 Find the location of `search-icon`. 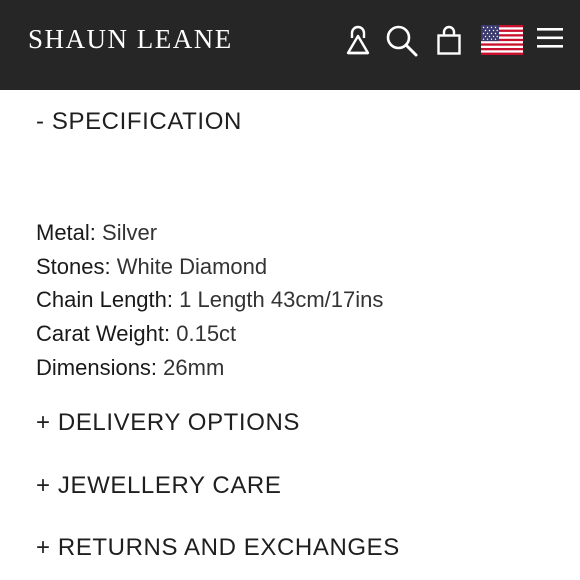

search-icon is located at coordinates (402, 41).